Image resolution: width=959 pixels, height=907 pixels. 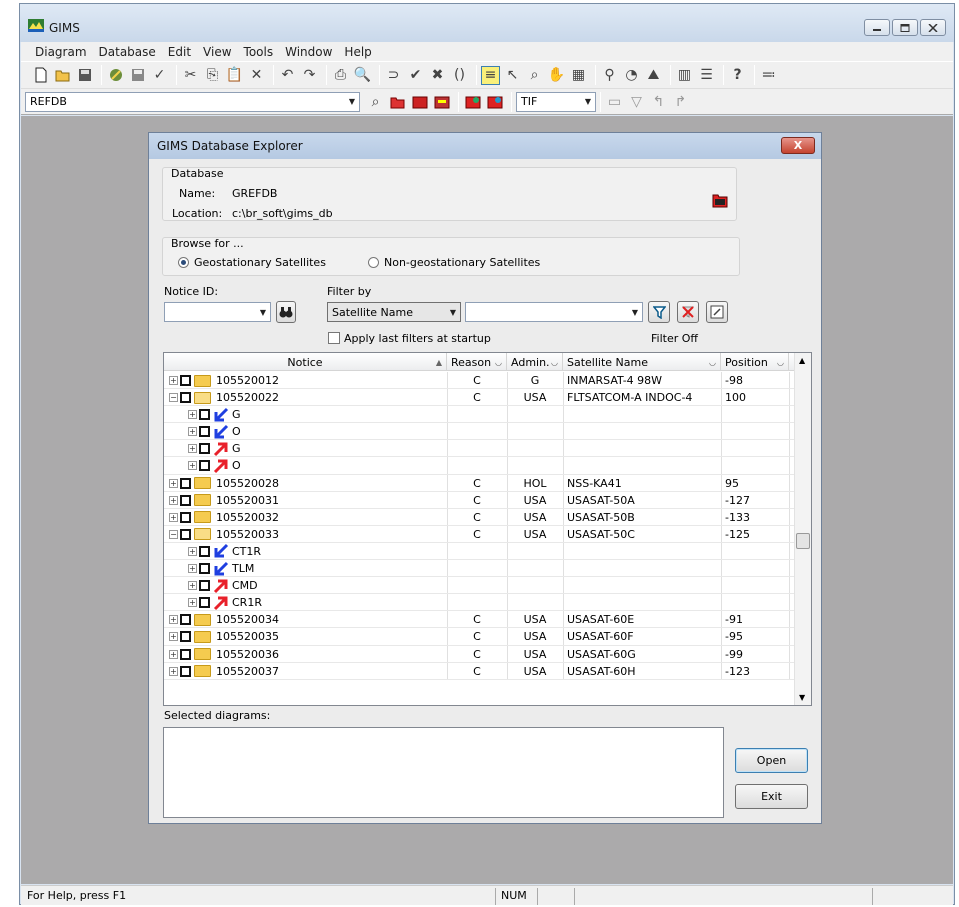 I want to click on copy-icon: ⎘, so click(x=212, y=75).